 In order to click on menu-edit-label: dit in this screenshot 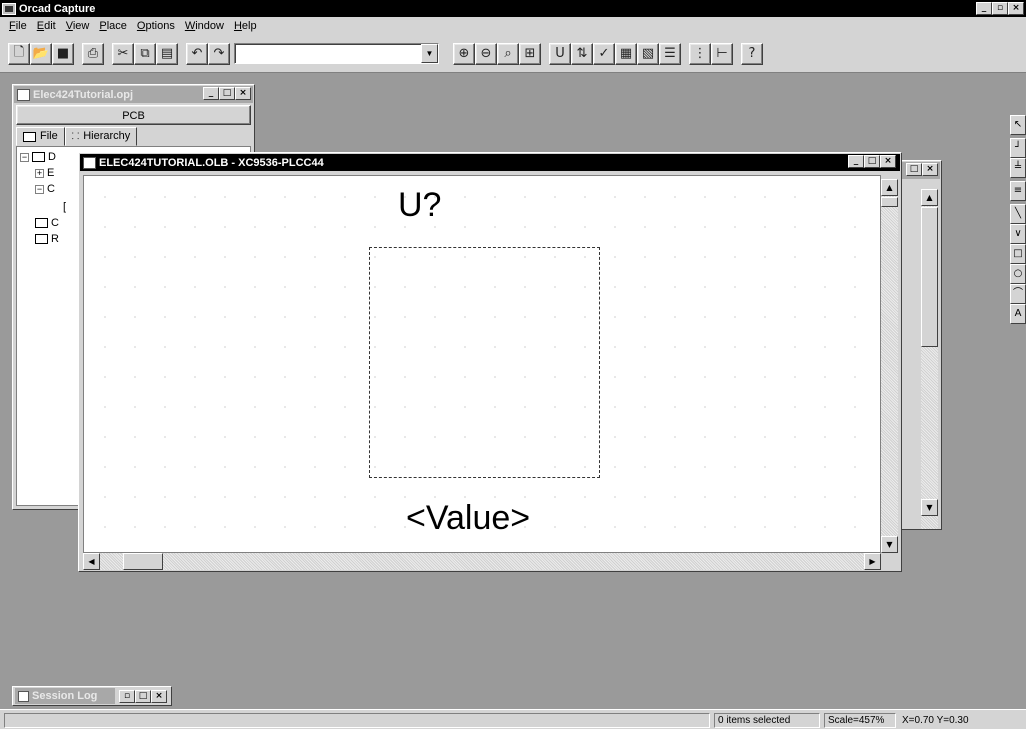, I will do `click(50, 26)`.